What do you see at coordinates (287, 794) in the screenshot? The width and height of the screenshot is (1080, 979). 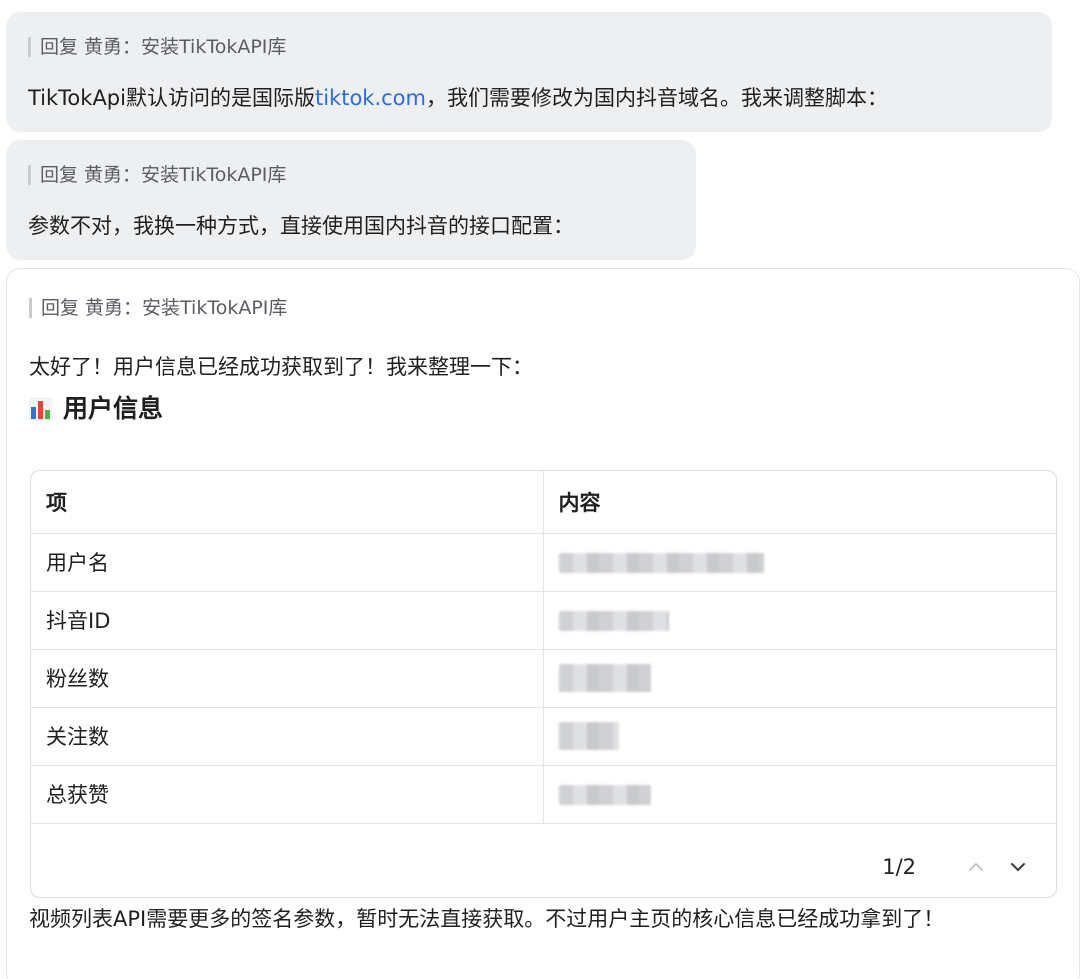 I see `row-label: 总获赞` at bounding box center [287, 794].